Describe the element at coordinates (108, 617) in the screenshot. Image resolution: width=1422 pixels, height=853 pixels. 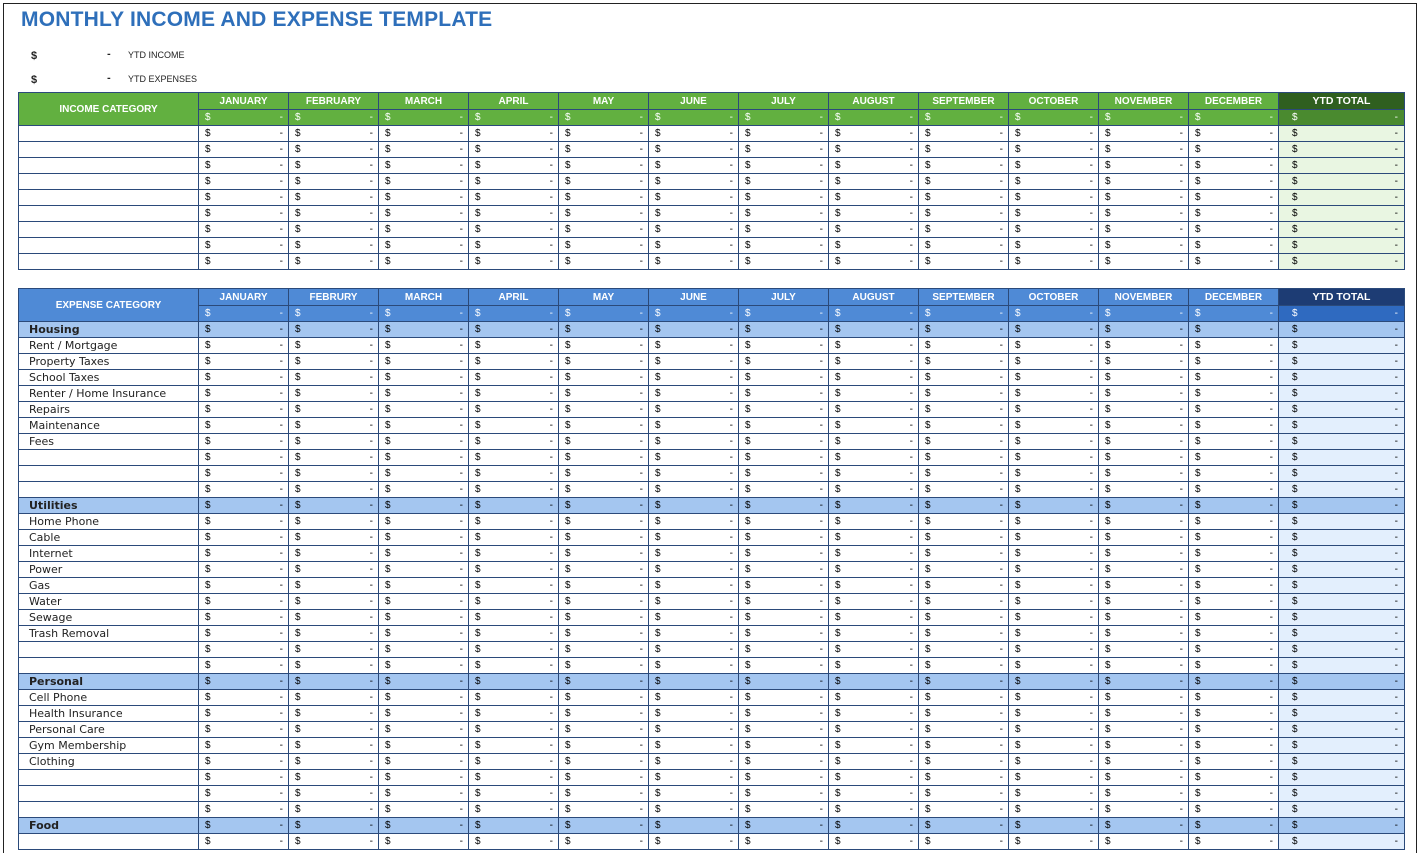
I see `row-label: Sewage` at that location.